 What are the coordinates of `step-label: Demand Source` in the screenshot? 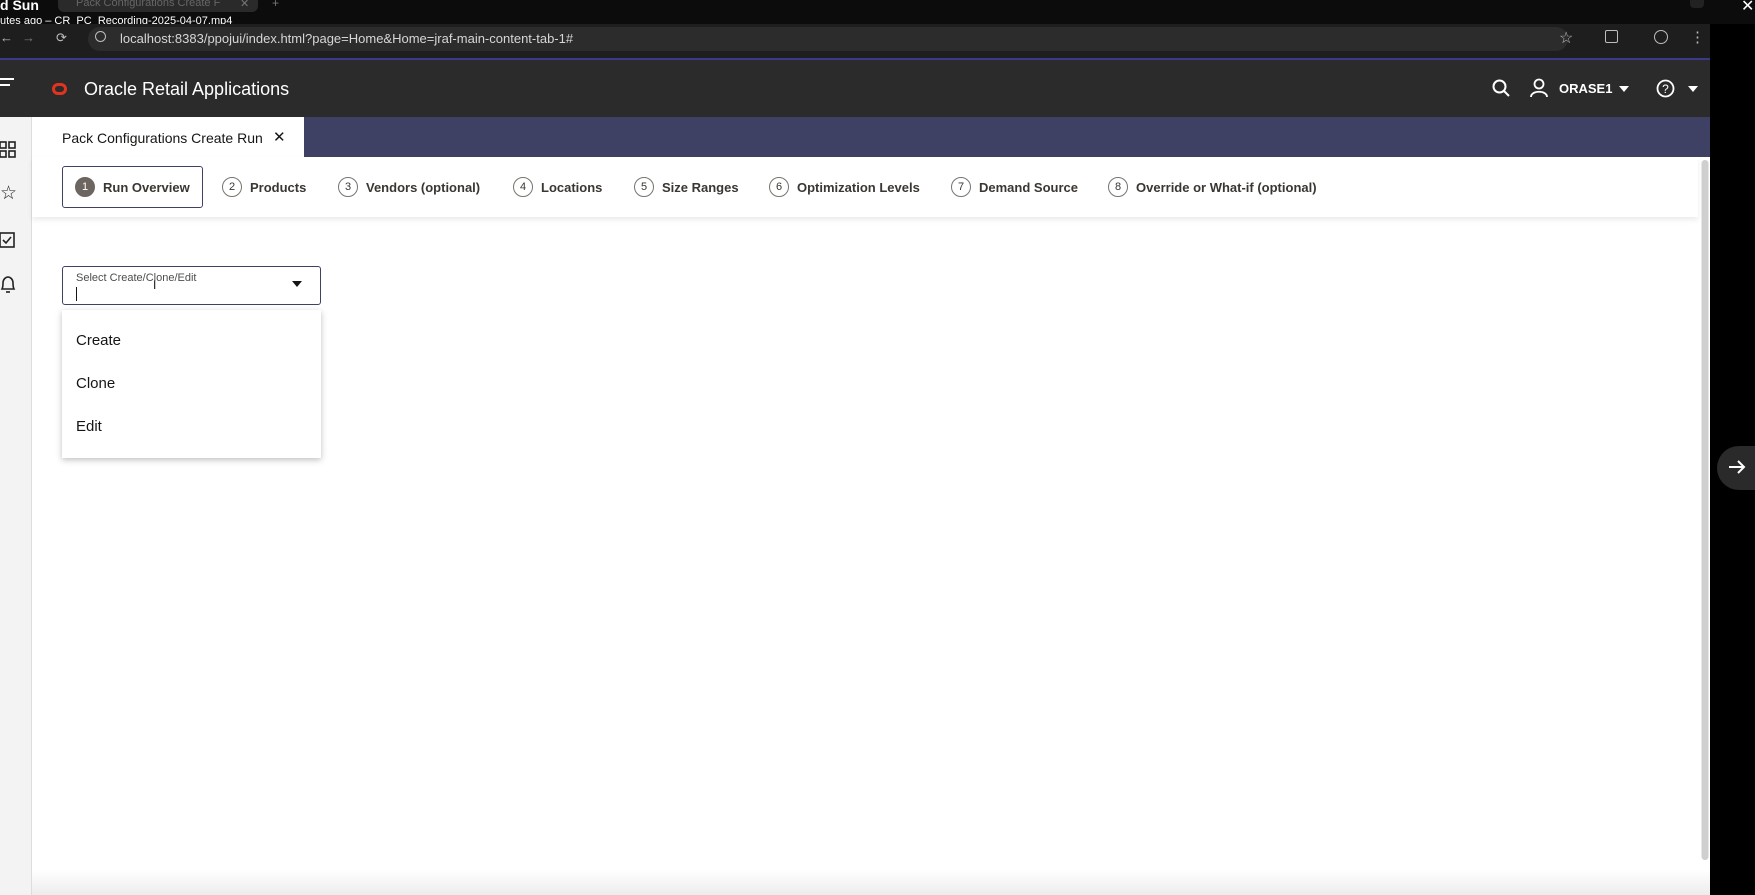 It's located at (1028, 187).